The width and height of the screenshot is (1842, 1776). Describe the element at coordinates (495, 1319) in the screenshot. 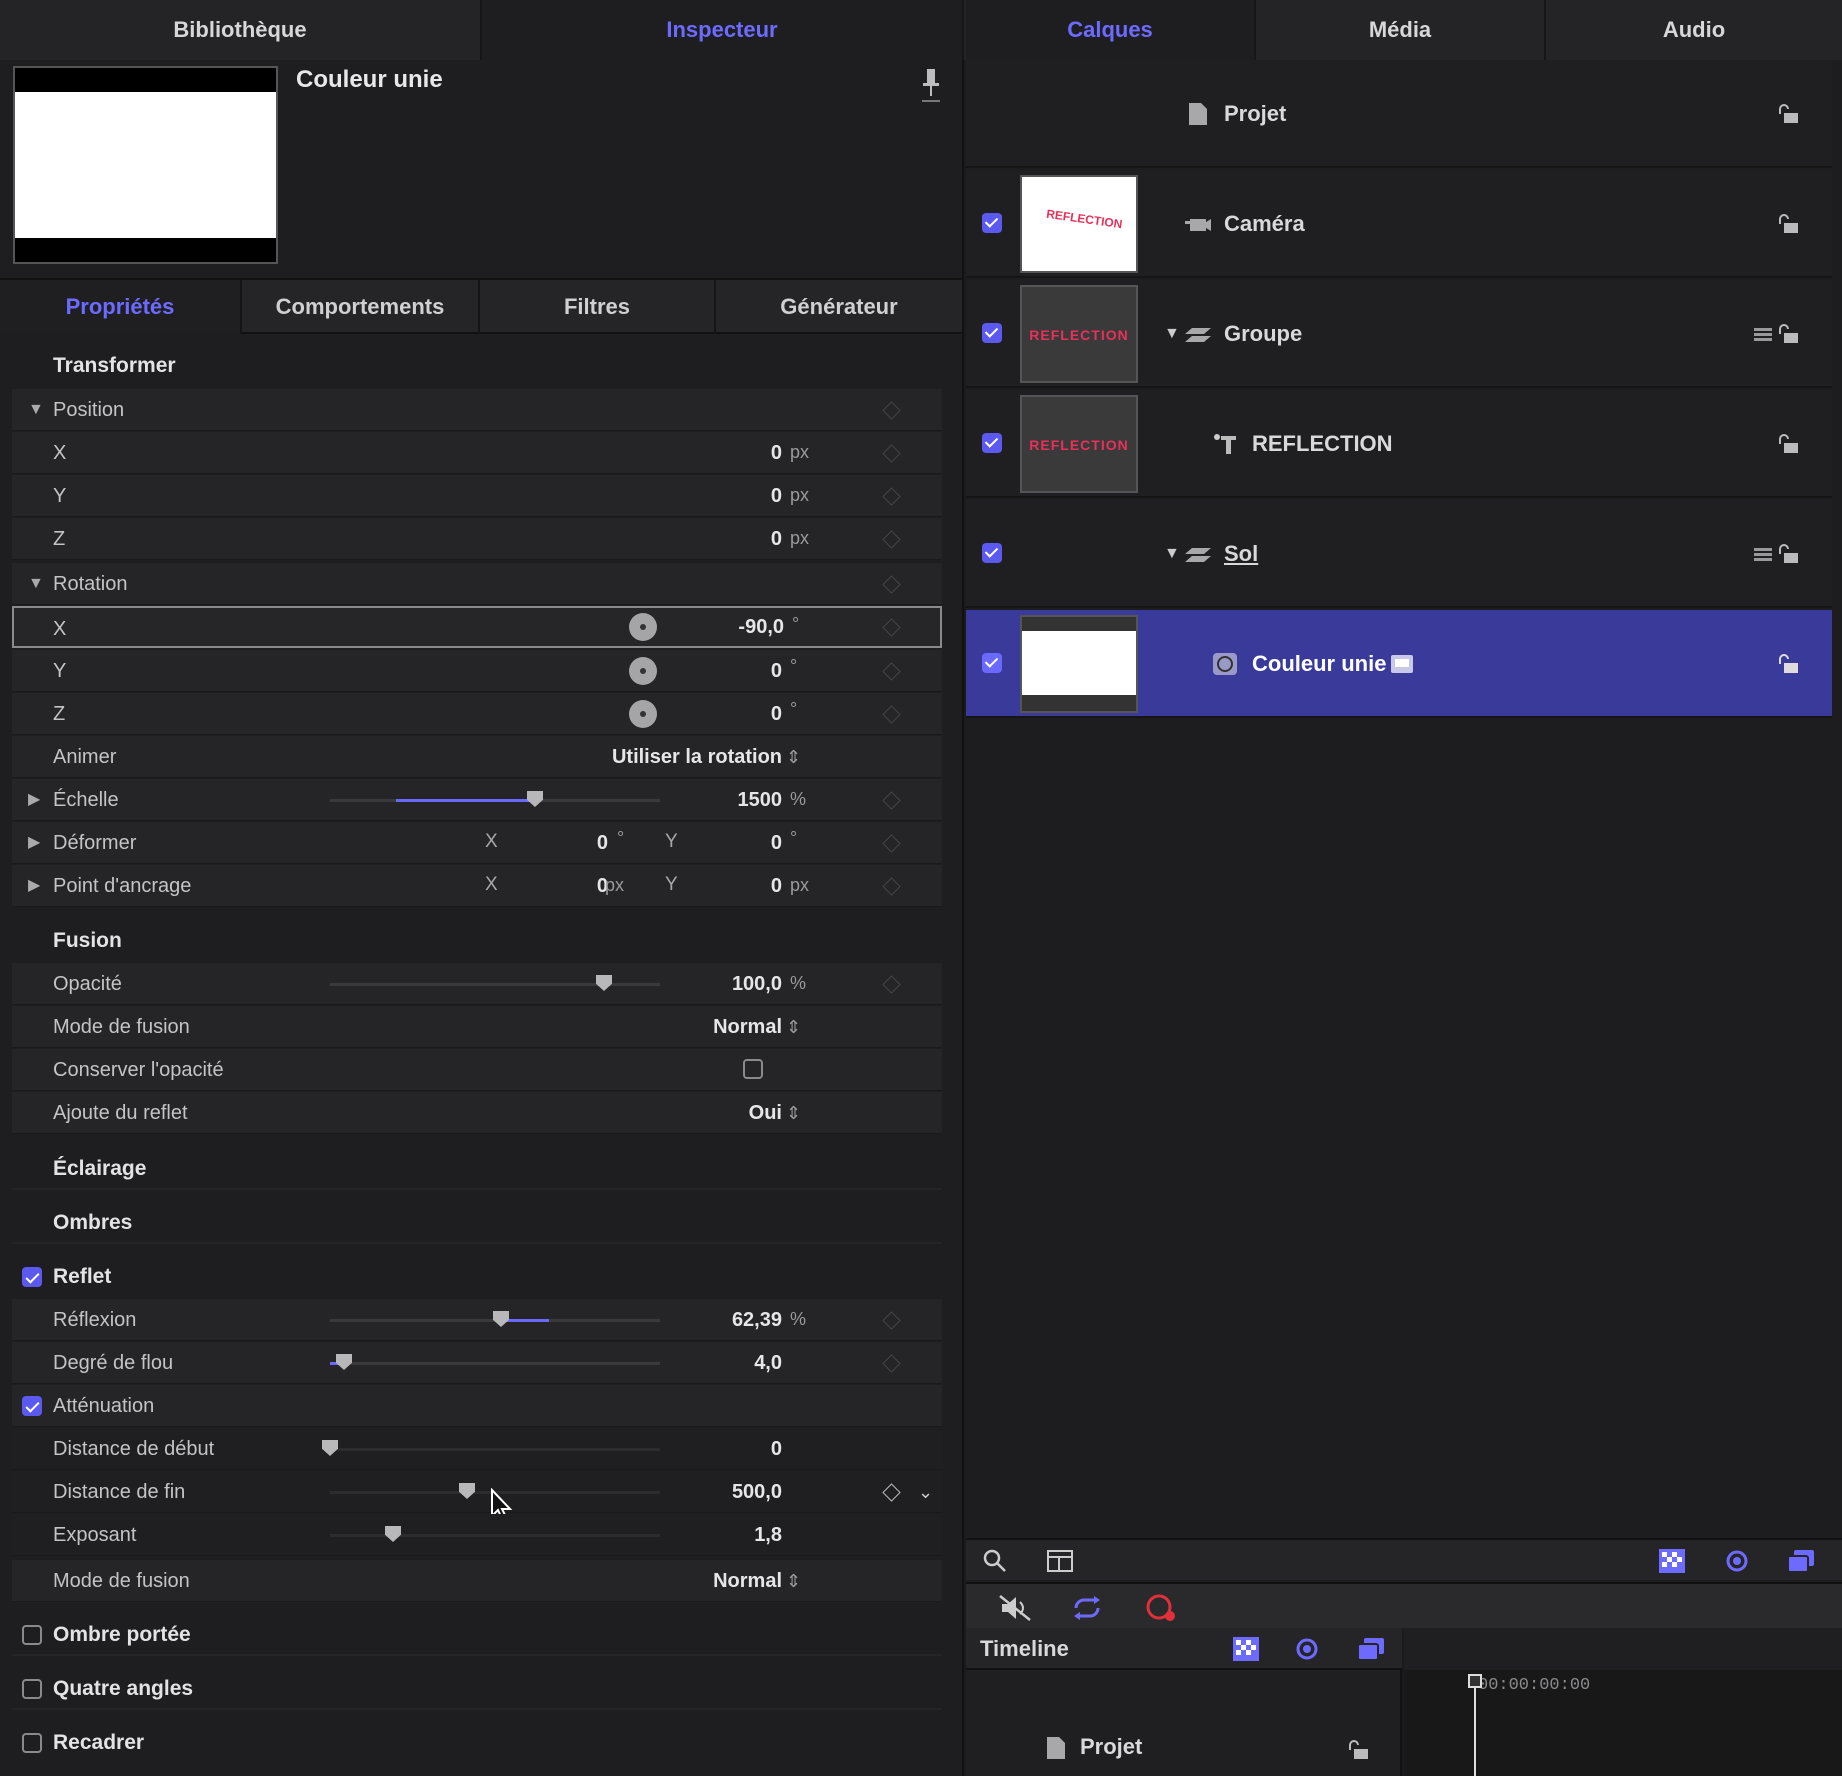

I see `reflectivity-slider` at that location.